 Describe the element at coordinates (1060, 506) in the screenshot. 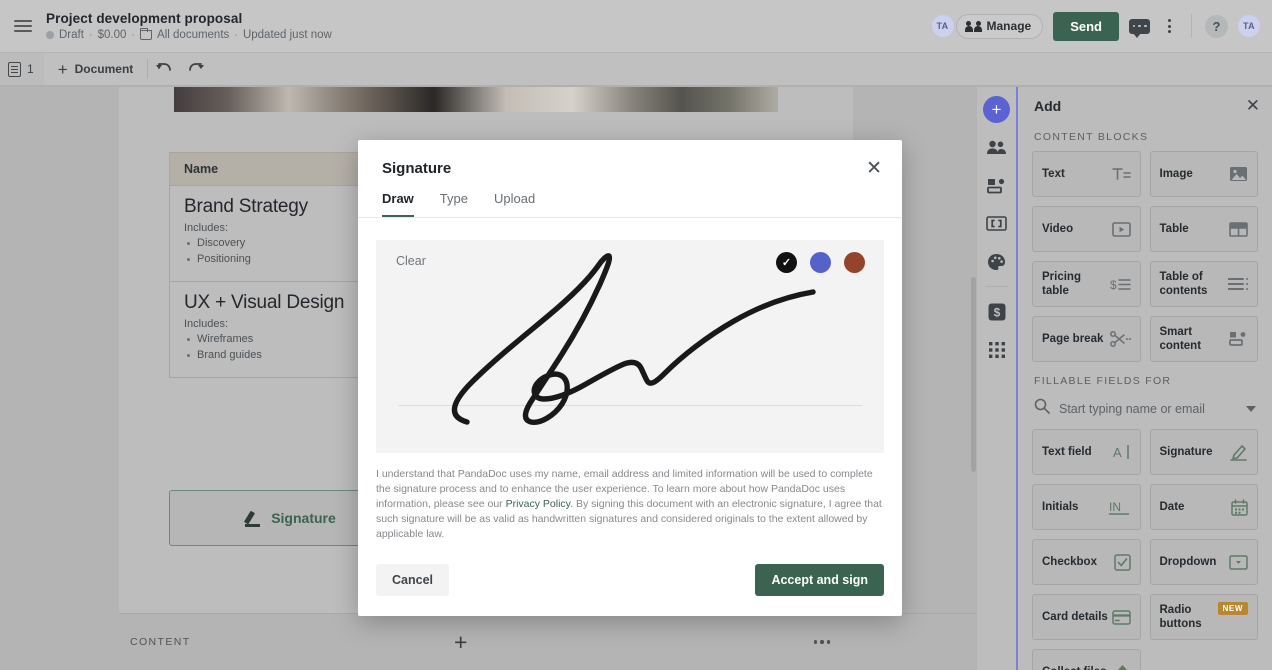

I see `field-label: Initials` at that location.